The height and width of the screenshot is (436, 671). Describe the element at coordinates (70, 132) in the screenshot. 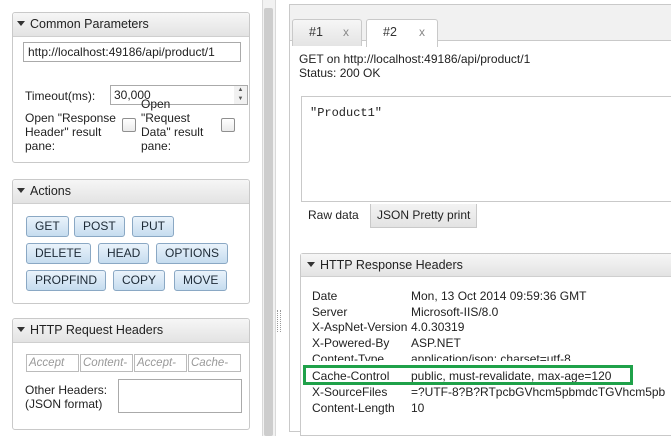

I see `open-response-header-label: Open "Response Header" result pane:` at that location.